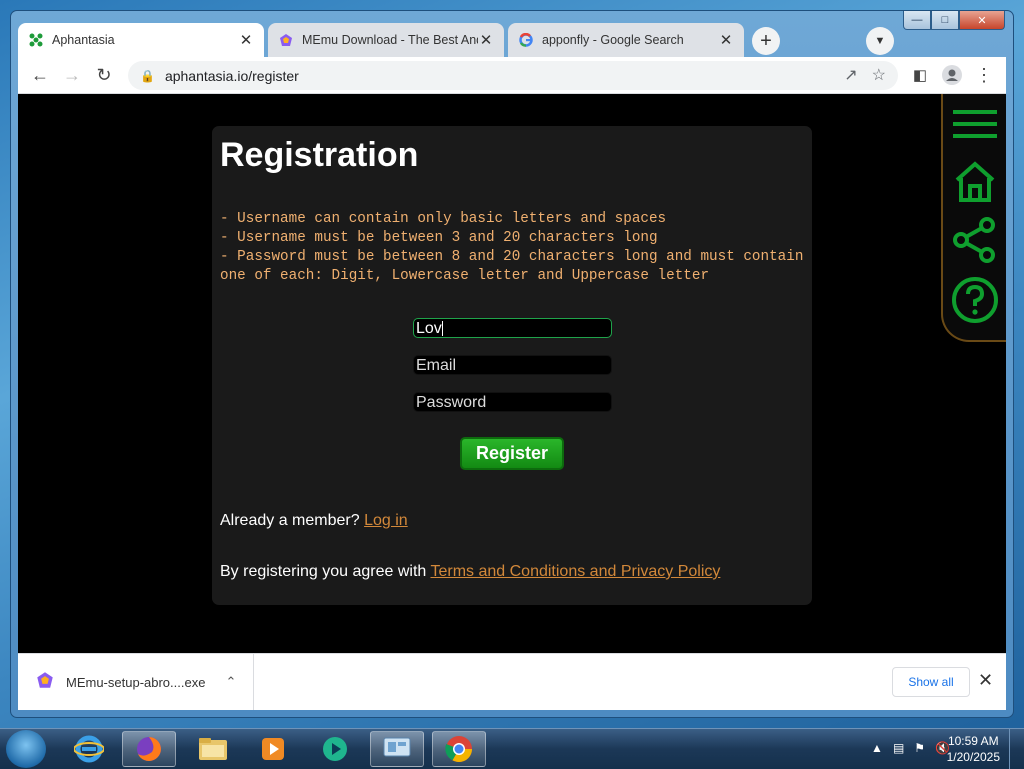  I want to click on chevron-up-icon: ⌃, so click(230, 682).